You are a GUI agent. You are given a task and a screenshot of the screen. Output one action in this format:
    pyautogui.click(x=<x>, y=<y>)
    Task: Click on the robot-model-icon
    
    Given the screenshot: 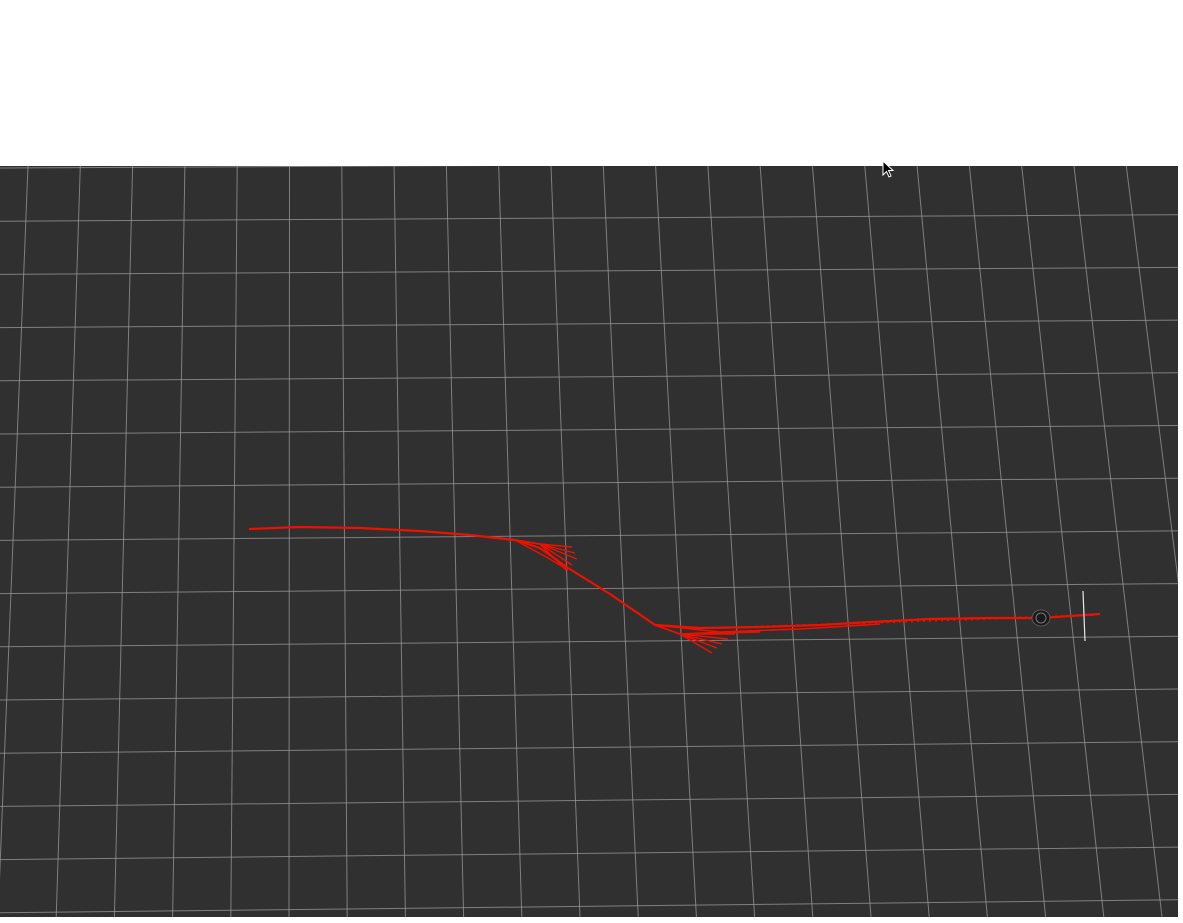 What is the action you would take?
    pyautogui.click(x=1041, y=618)
    